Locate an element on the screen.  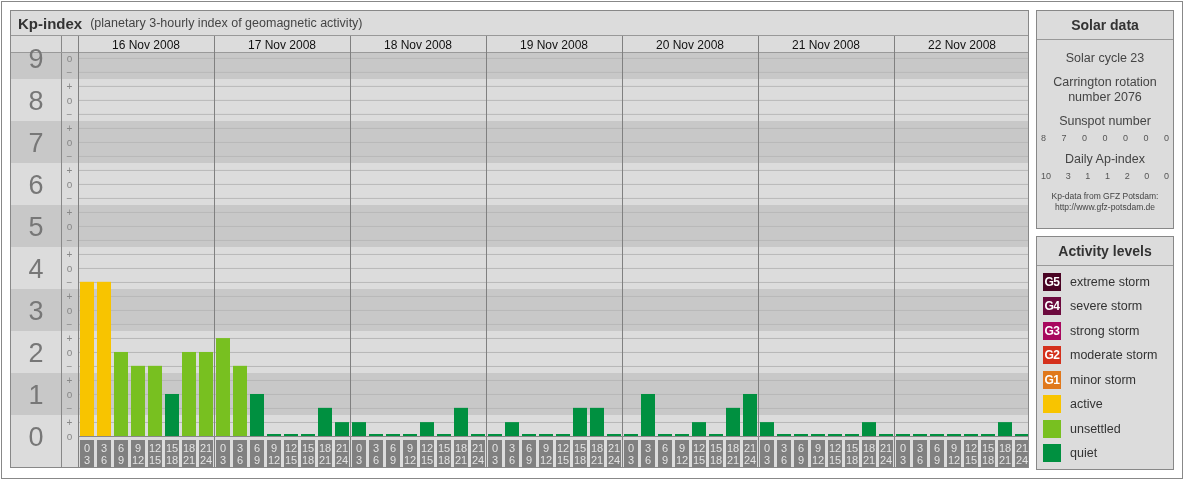
level-label: extreme storm is located at coordinates (1110, 281).